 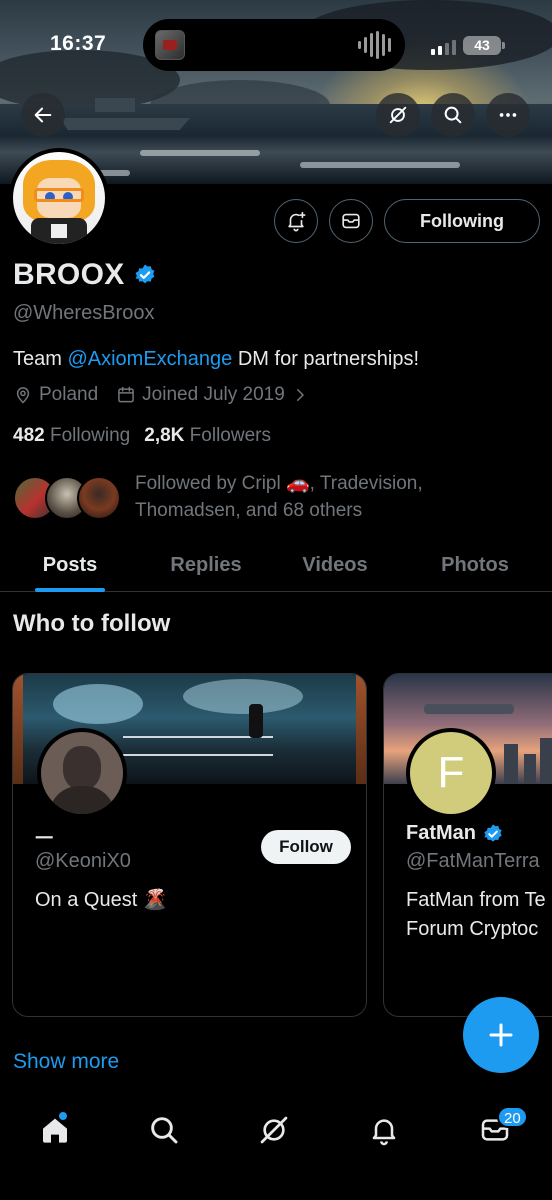 What do you see at coordinates (374, 45) in the screenshot?
I see `audio-waveform-icon` at bounding box center [374, 45].